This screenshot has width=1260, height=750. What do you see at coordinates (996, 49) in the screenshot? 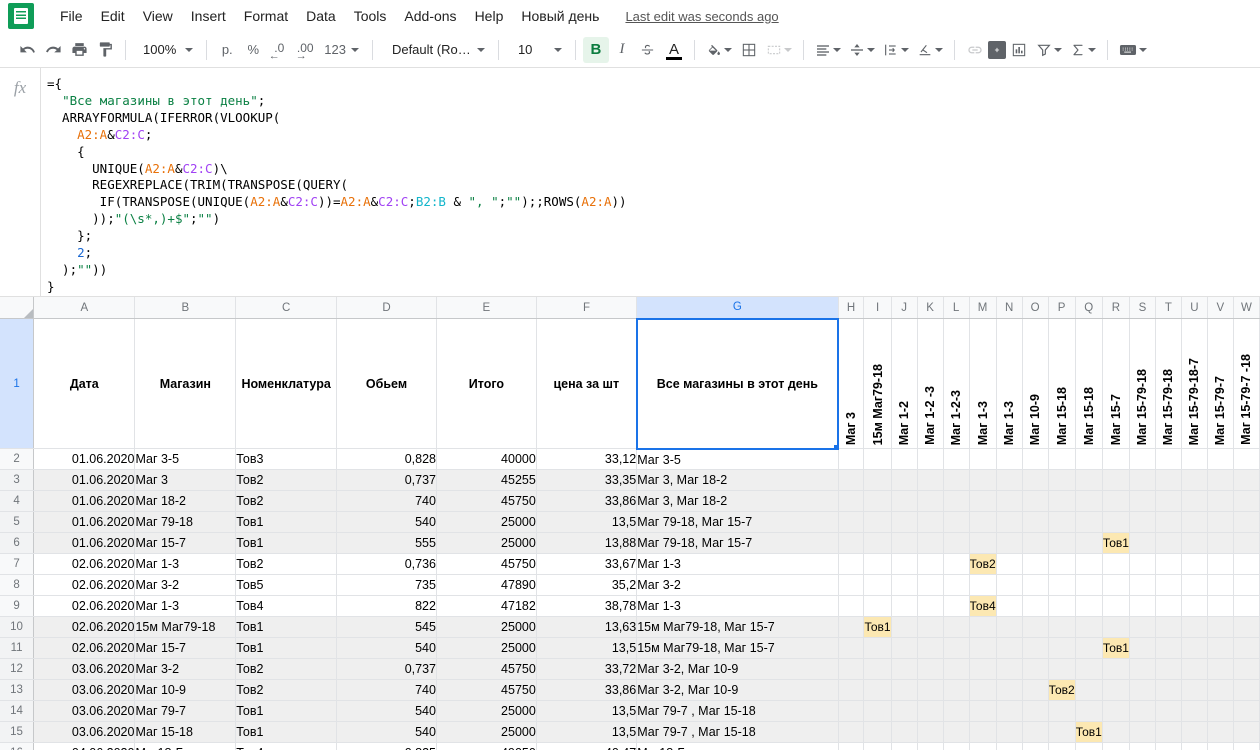
I see `comment-icon` at bounding box center [996, 49].